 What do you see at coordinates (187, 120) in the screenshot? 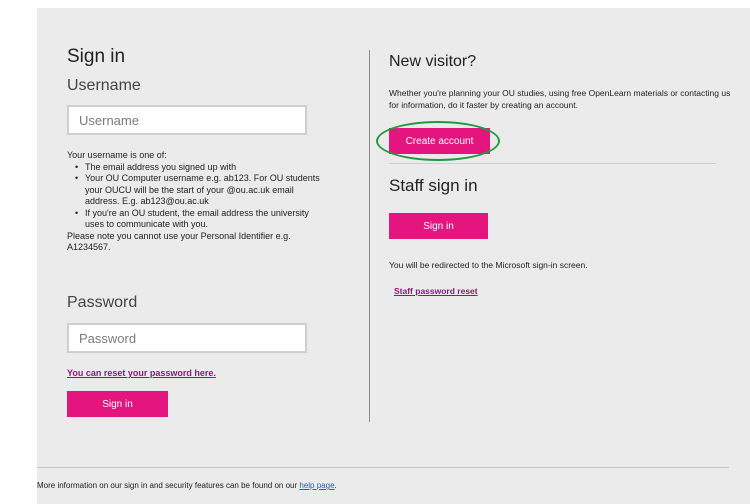
I see `username-input` at bounding box center [187, 120].